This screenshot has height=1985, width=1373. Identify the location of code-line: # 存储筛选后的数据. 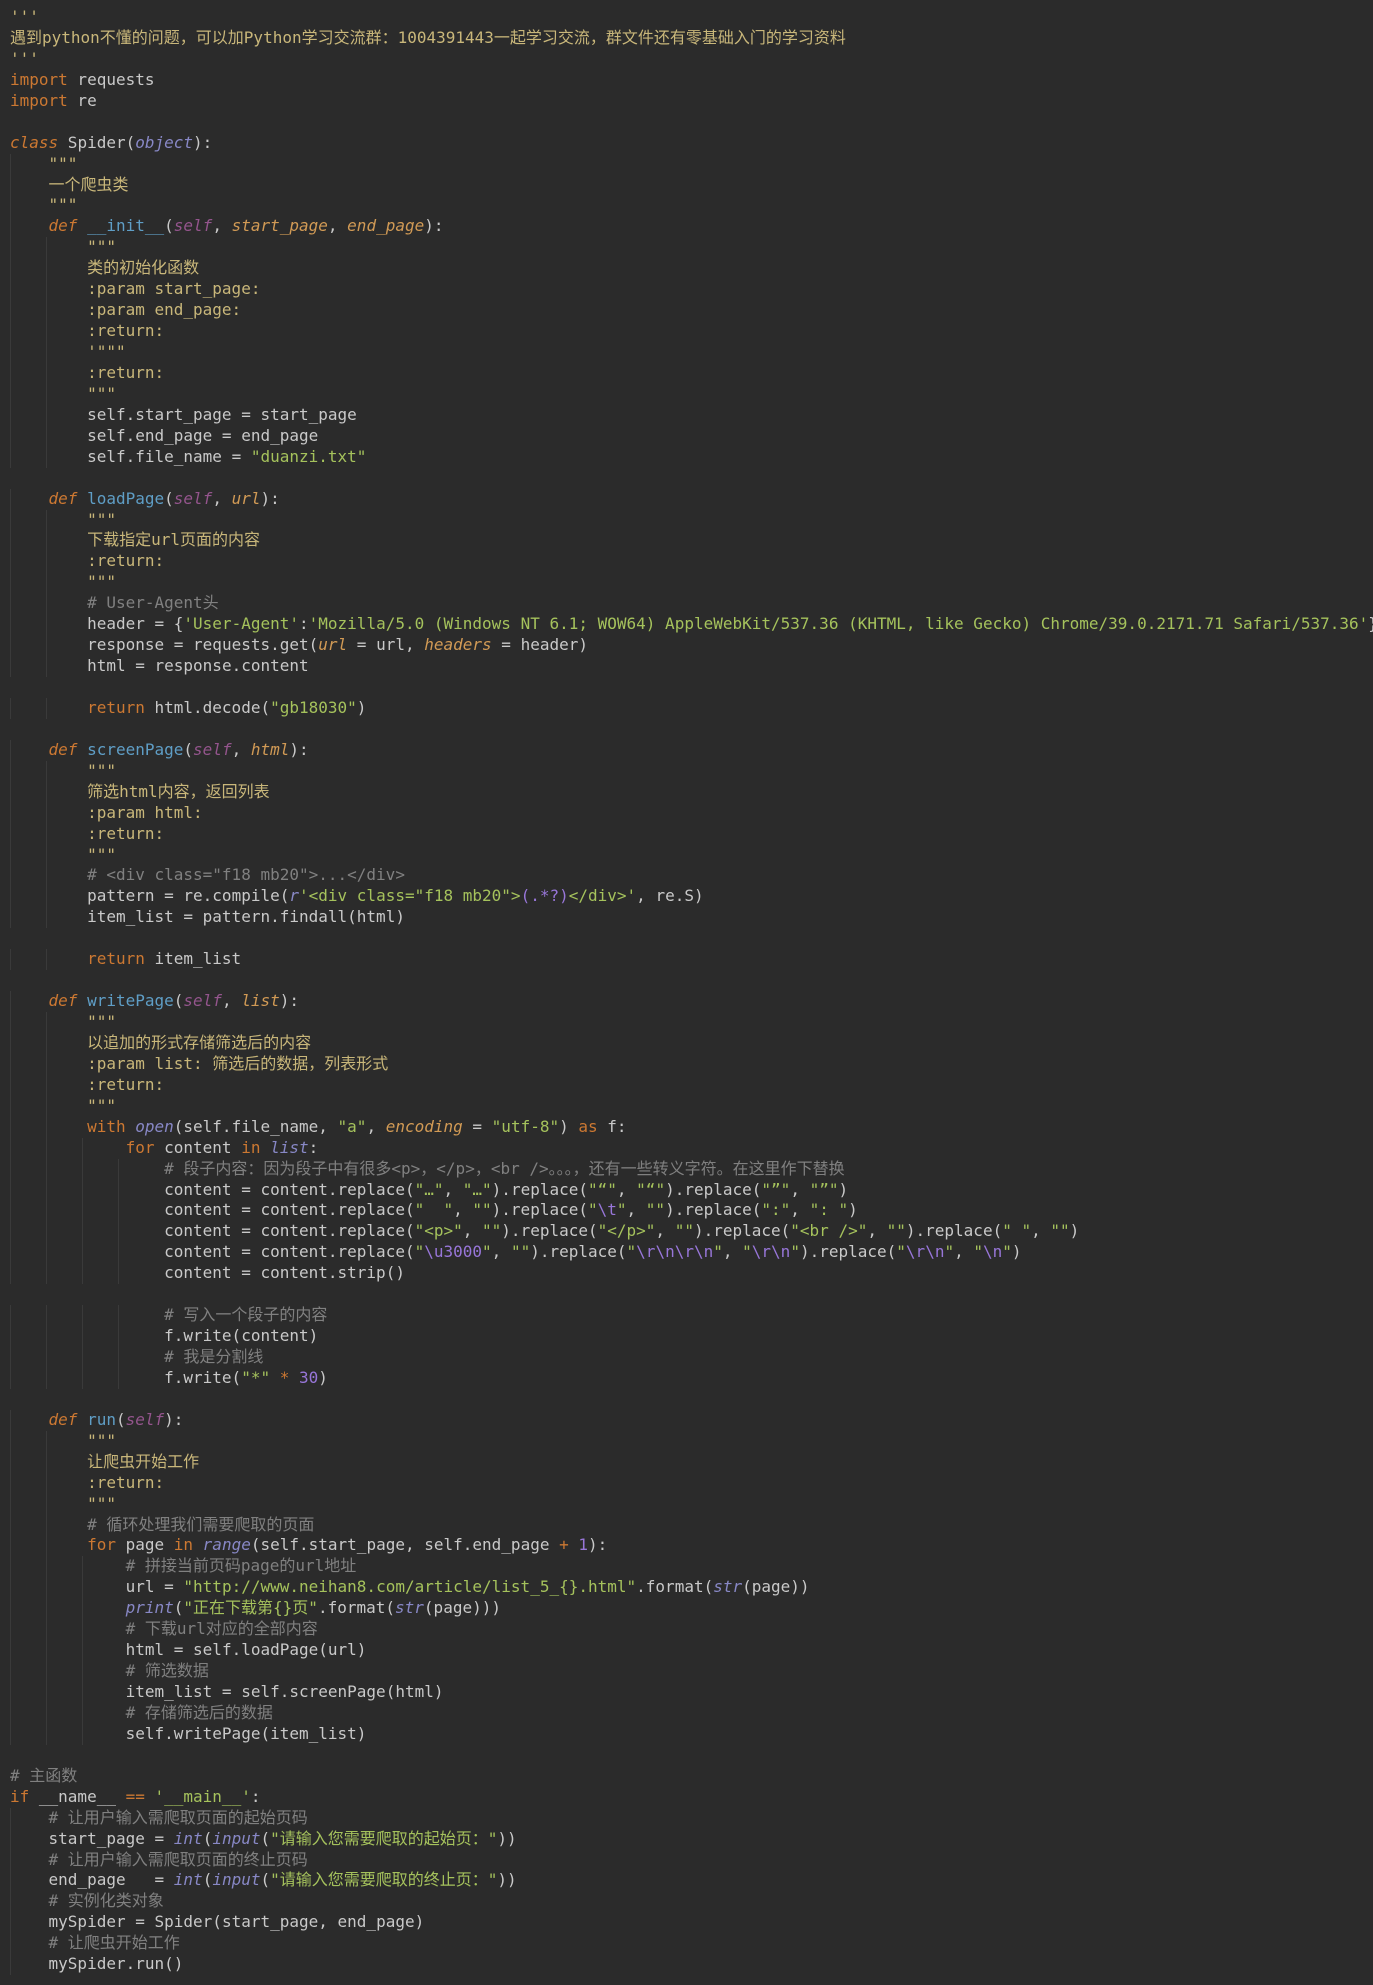
(686, 1713).